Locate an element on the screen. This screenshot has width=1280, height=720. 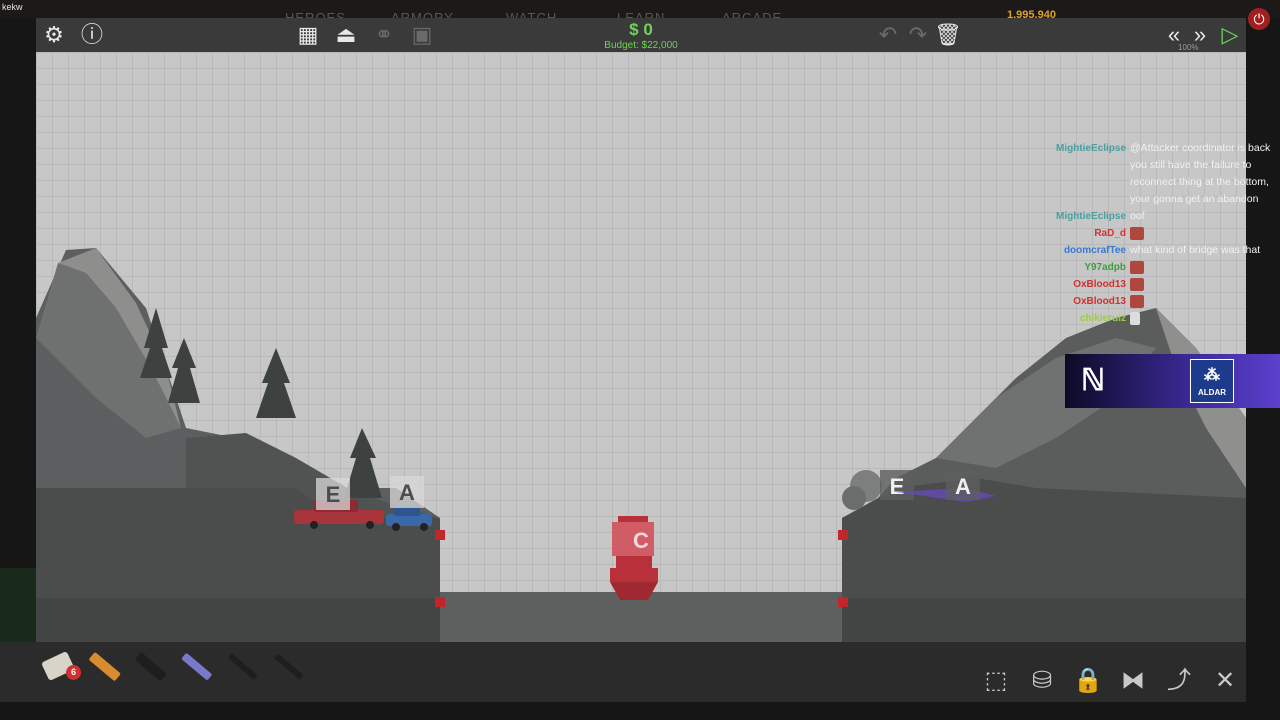
team-logo-icon: ℕ is located at coordinates (1093, 380).